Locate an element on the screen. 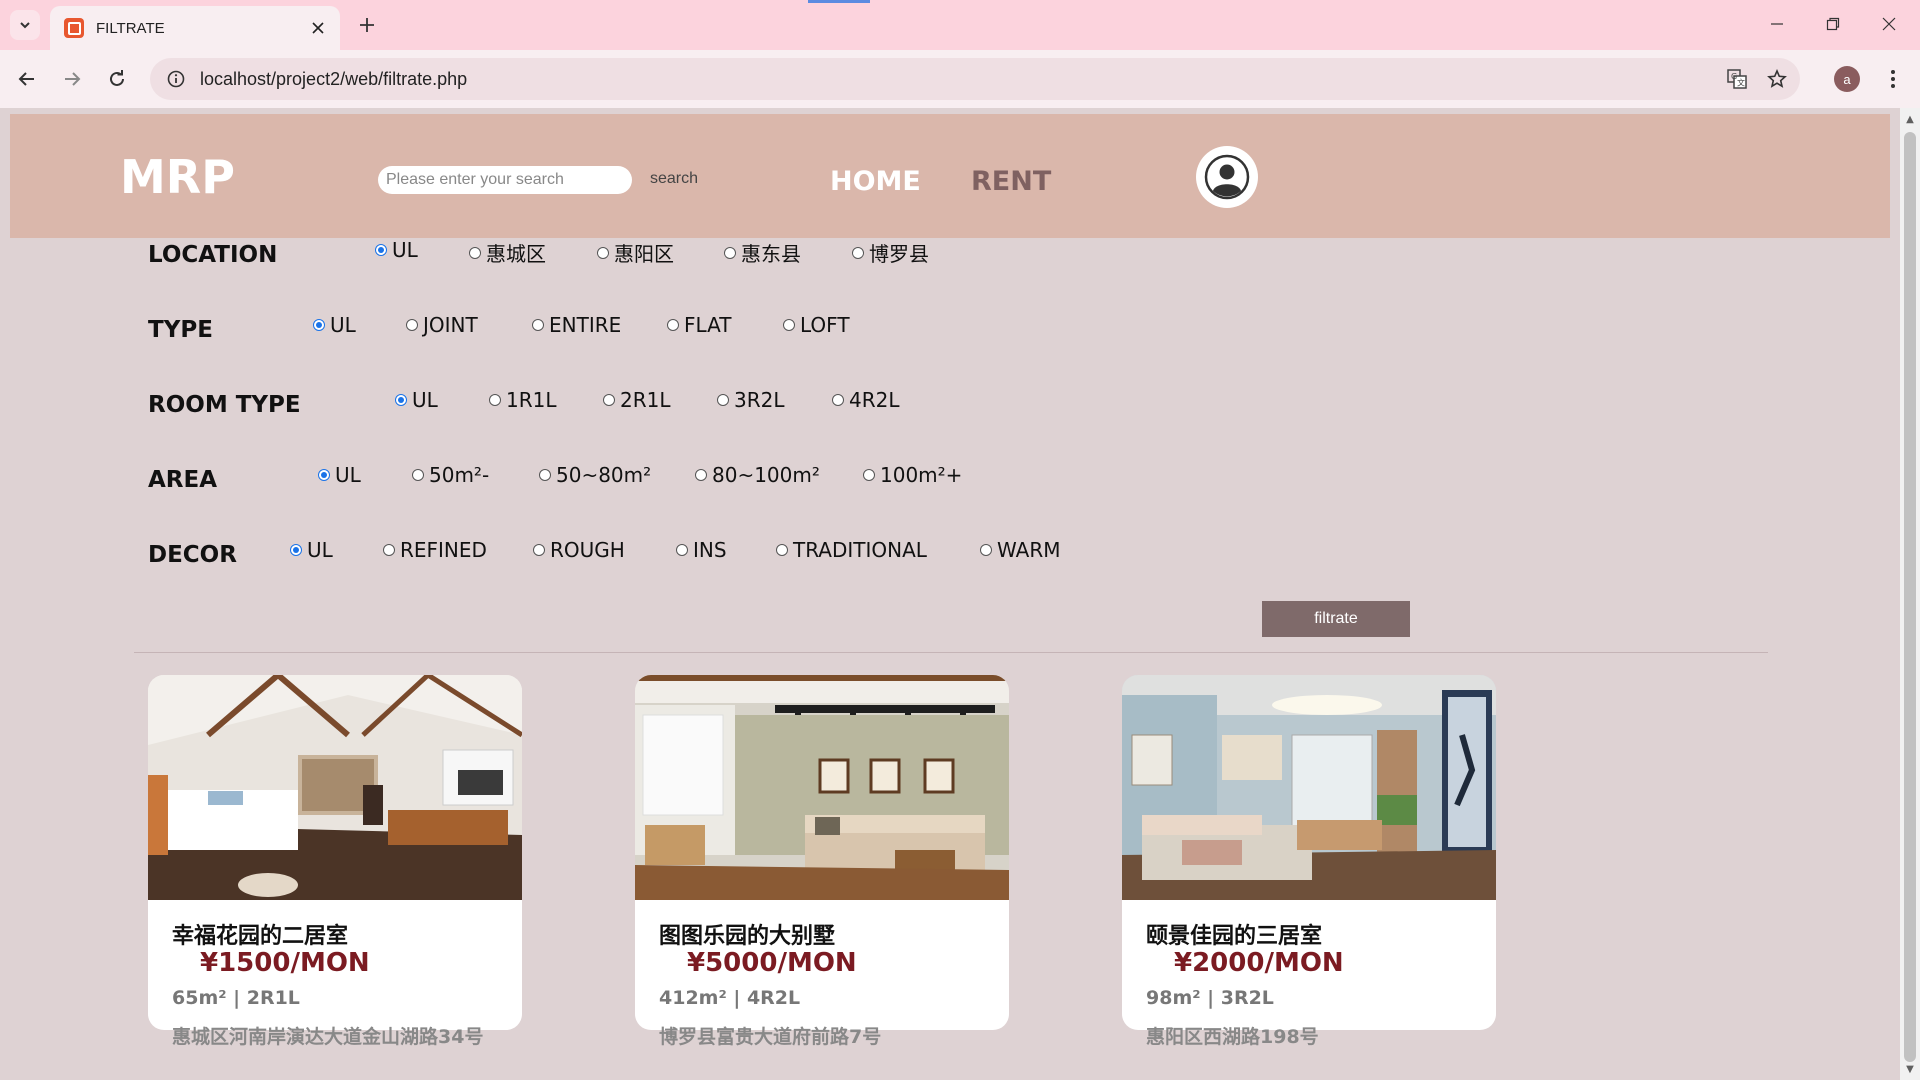  listing-spec: 412m² | 4R2L is located at coordinates (730, 998).